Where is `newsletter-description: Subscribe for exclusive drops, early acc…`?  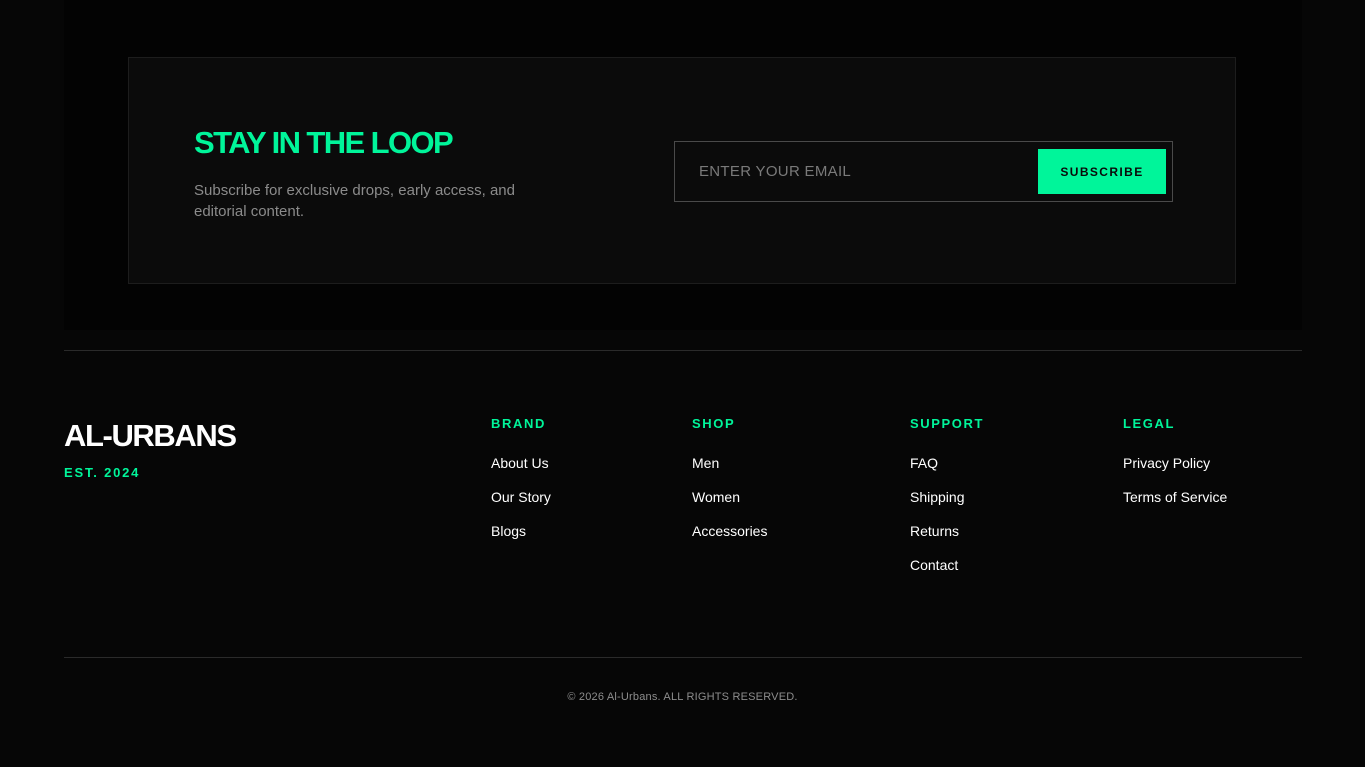
newsletter-description: Subscribe for exclusive drops, early acc… is located at coordinates (354, 201).